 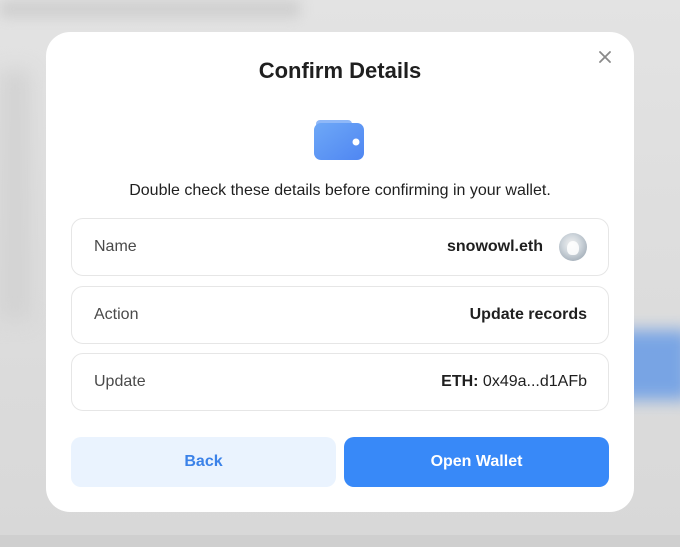 I want to click on detail-label: Action, so click(x=116, y=314).